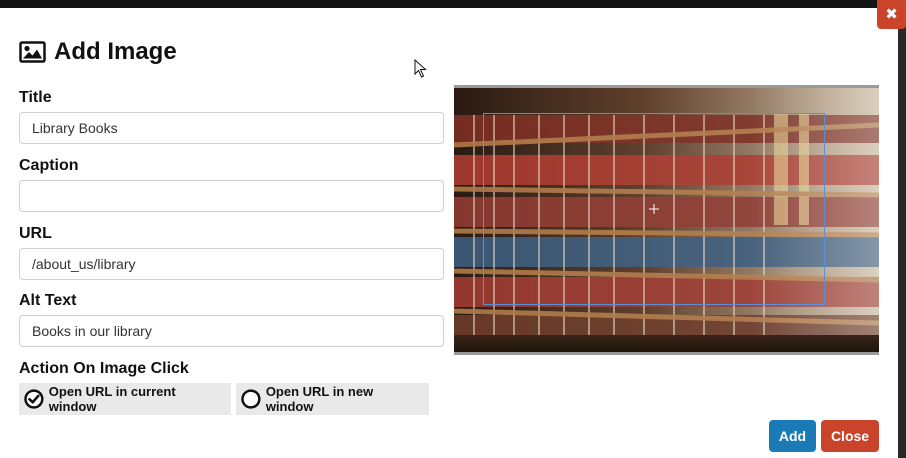 The image size is (906, 458). I want to click on backdrop, so click(453, 4).